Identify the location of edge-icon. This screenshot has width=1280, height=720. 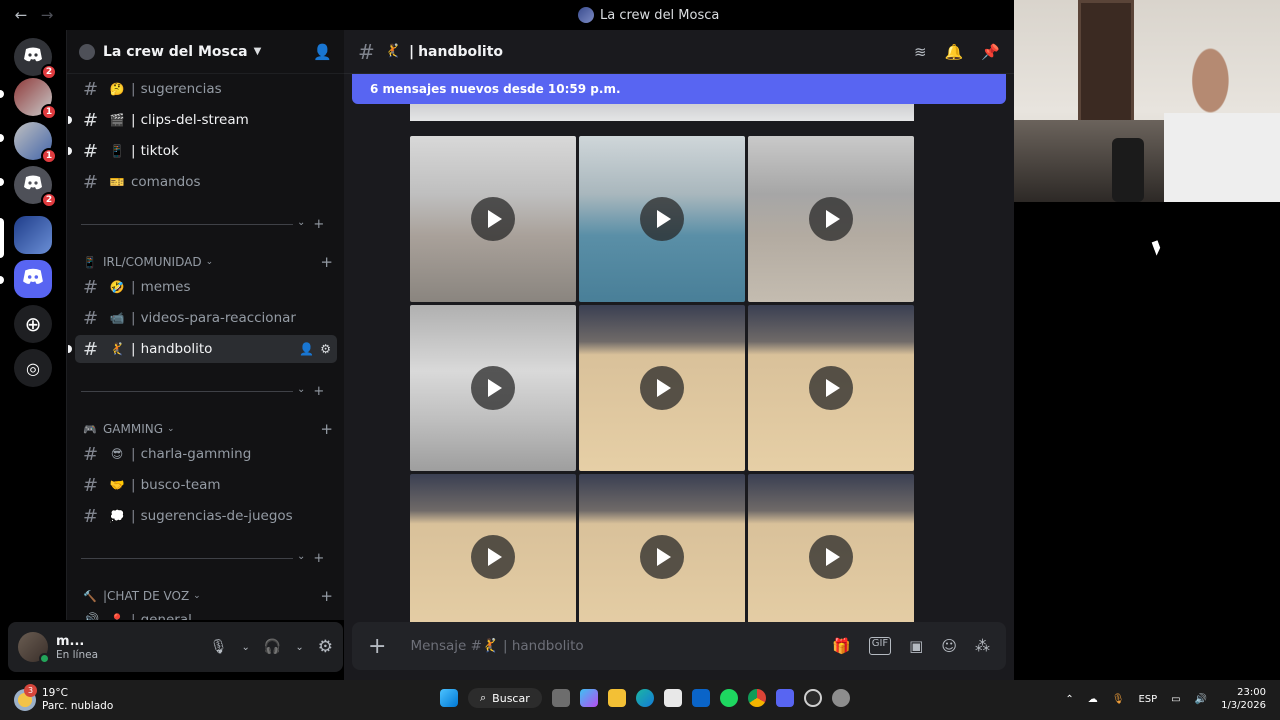
(644, 698).